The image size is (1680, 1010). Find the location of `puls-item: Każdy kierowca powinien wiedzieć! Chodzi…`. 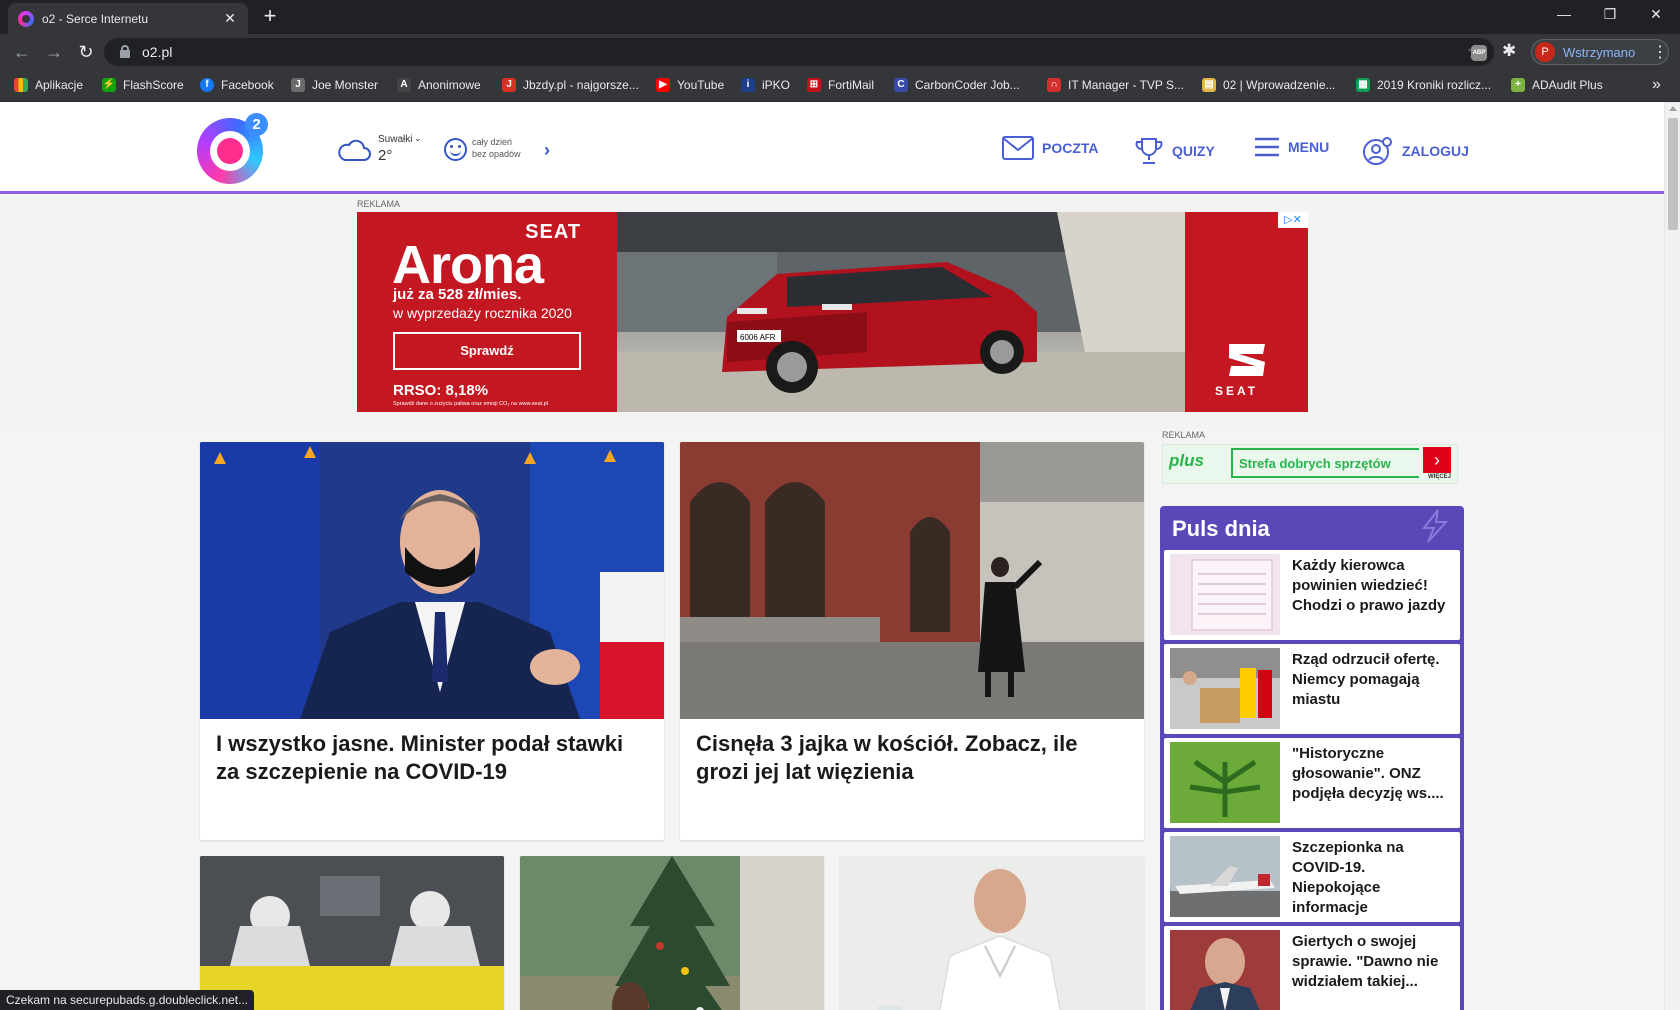

puls-item: Każdy kierowca powinien wiedzieć! Chodzi… is located at coordinates (1312, 595).